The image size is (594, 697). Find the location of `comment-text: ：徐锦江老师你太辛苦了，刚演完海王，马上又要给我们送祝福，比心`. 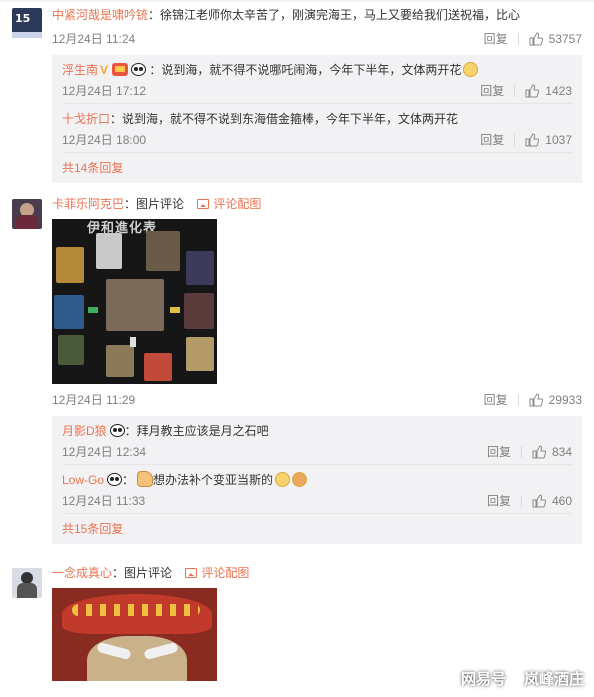

comment-text: ：徐锦江老师你太辛苦了，刚演完海王，马上又要给我们送祝福，比心 is located at coordinates (334, 15).